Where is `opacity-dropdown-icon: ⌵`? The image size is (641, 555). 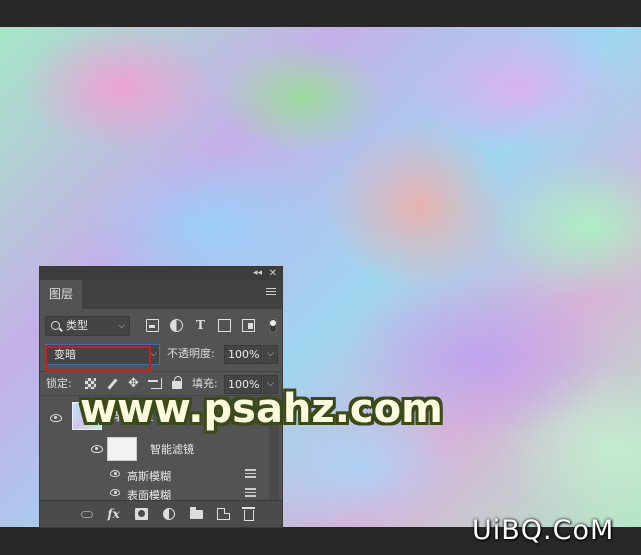
opacity-dropdown-icon: ⌵ is located at coordinates (270, 354).